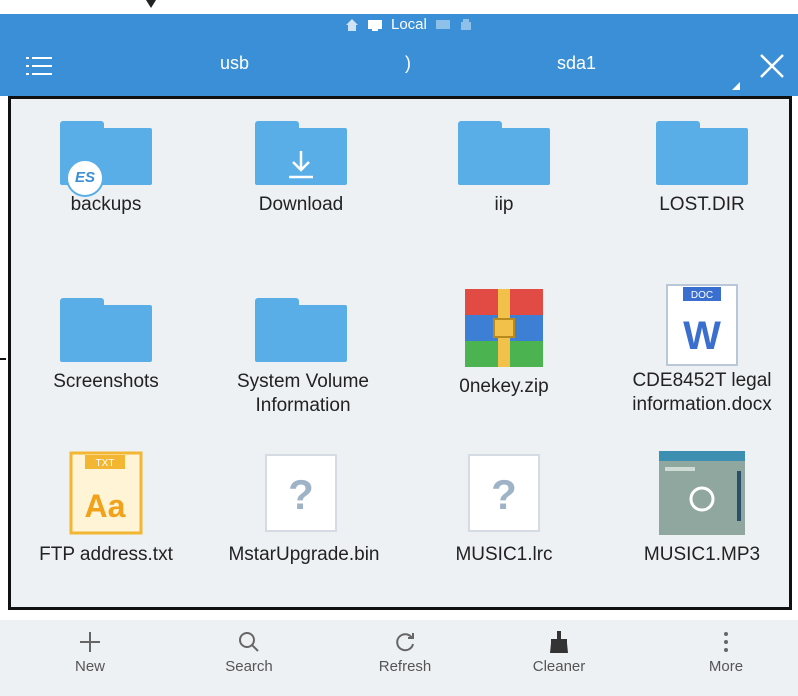  Describe the element at coordinates (702, 336) in the screenshot. I see `doc-letter: W` at that location.